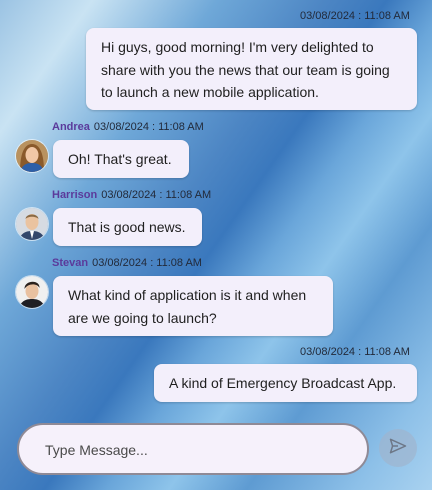 The width and height of the screenshot is (432, 490). I want to click on send-icon, so click(398, 448).